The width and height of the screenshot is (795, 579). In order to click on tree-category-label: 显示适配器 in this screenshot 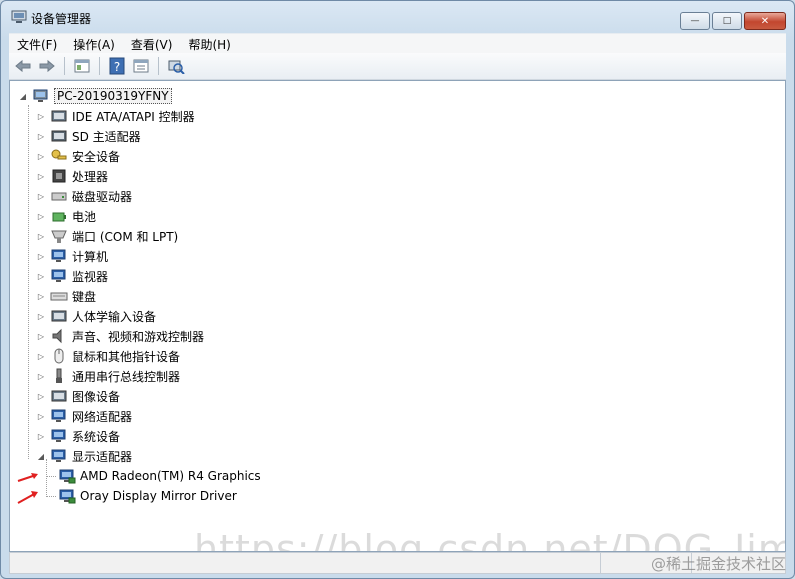, I will do `click(102, 456)`.